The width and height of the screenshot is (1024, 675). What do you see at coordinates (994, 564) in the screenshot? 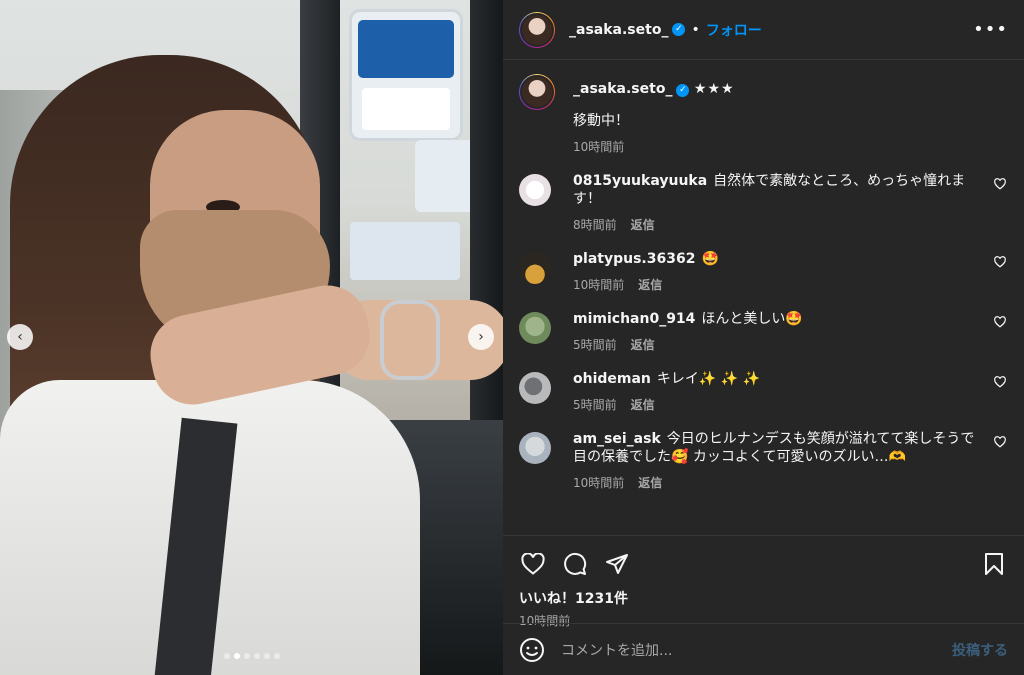
I see `bookmark-icon` at bounding box center [994, 564].